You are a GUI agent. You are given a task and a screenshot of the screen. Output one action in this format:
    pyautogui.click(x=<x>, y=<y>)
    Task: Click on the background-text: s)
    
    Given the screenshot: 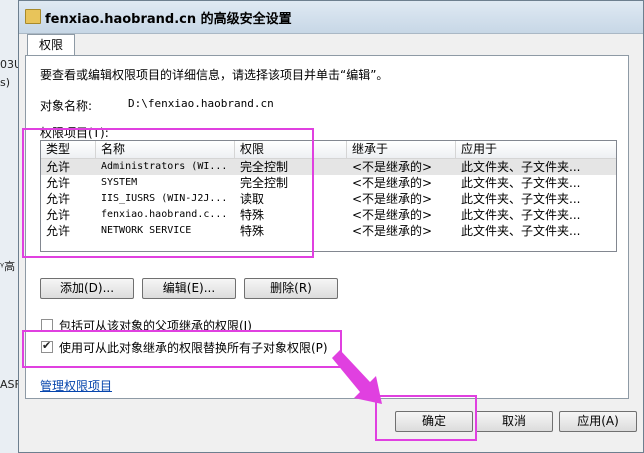 What is the action you would take?
    pyautogui.click(x=5, y=82)
    